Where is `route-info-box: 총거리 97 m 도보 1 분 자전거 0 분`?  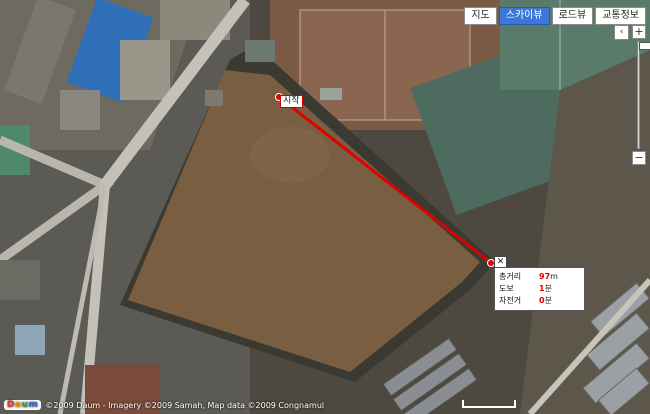
route-info-box: 총거리 97 m 도보 1 분 자전거 0 분 is located at coordinates (539, 289).